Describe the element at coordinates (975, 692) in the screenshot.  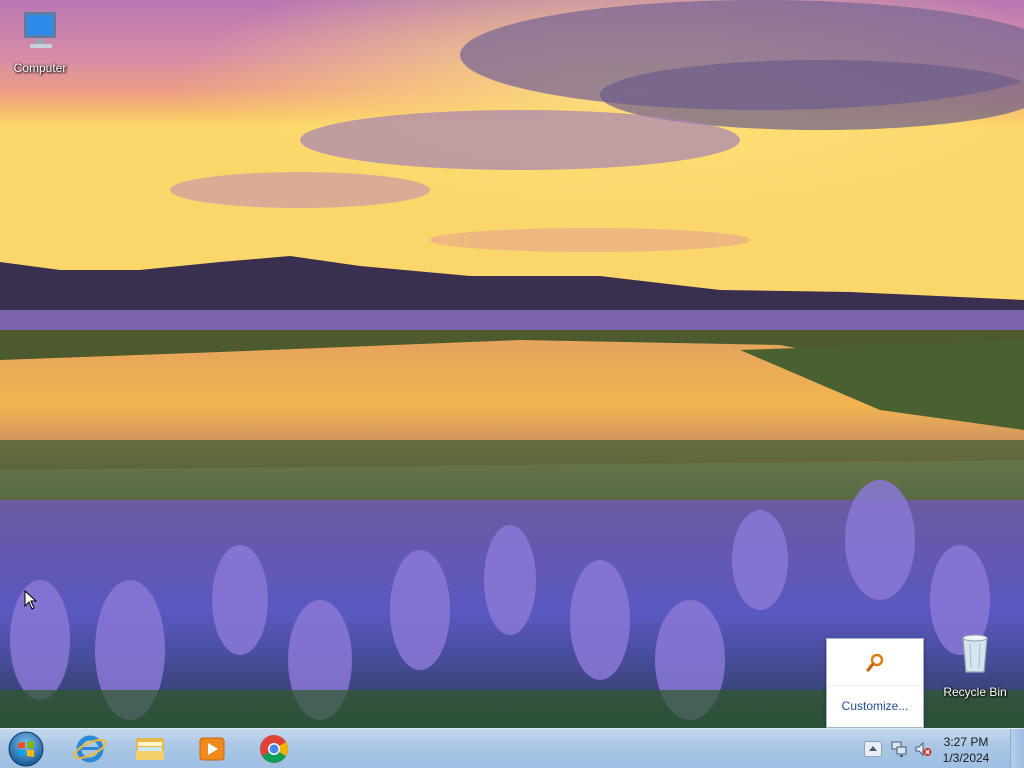
I see `desktop-icon-label: Recycle Bin` at that location.